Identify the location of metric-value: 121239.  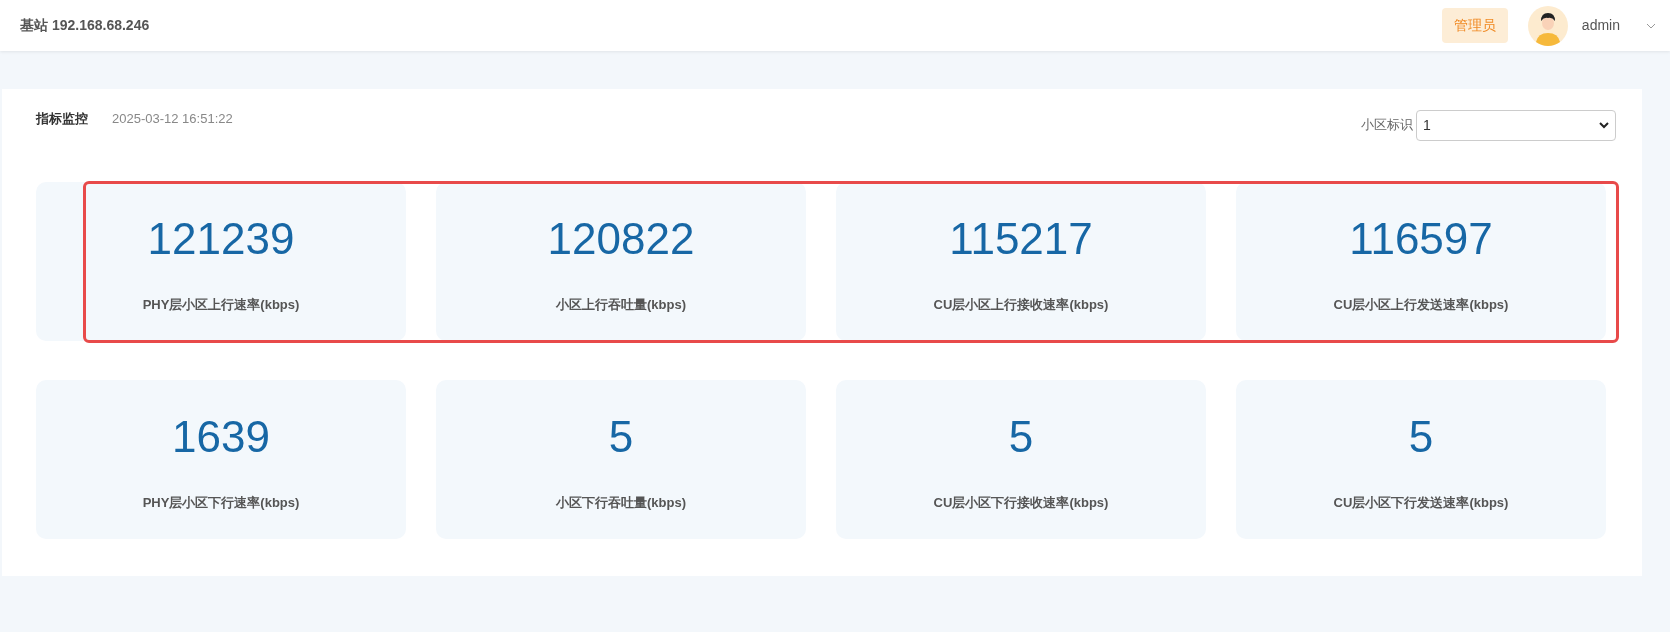
(221, 239).